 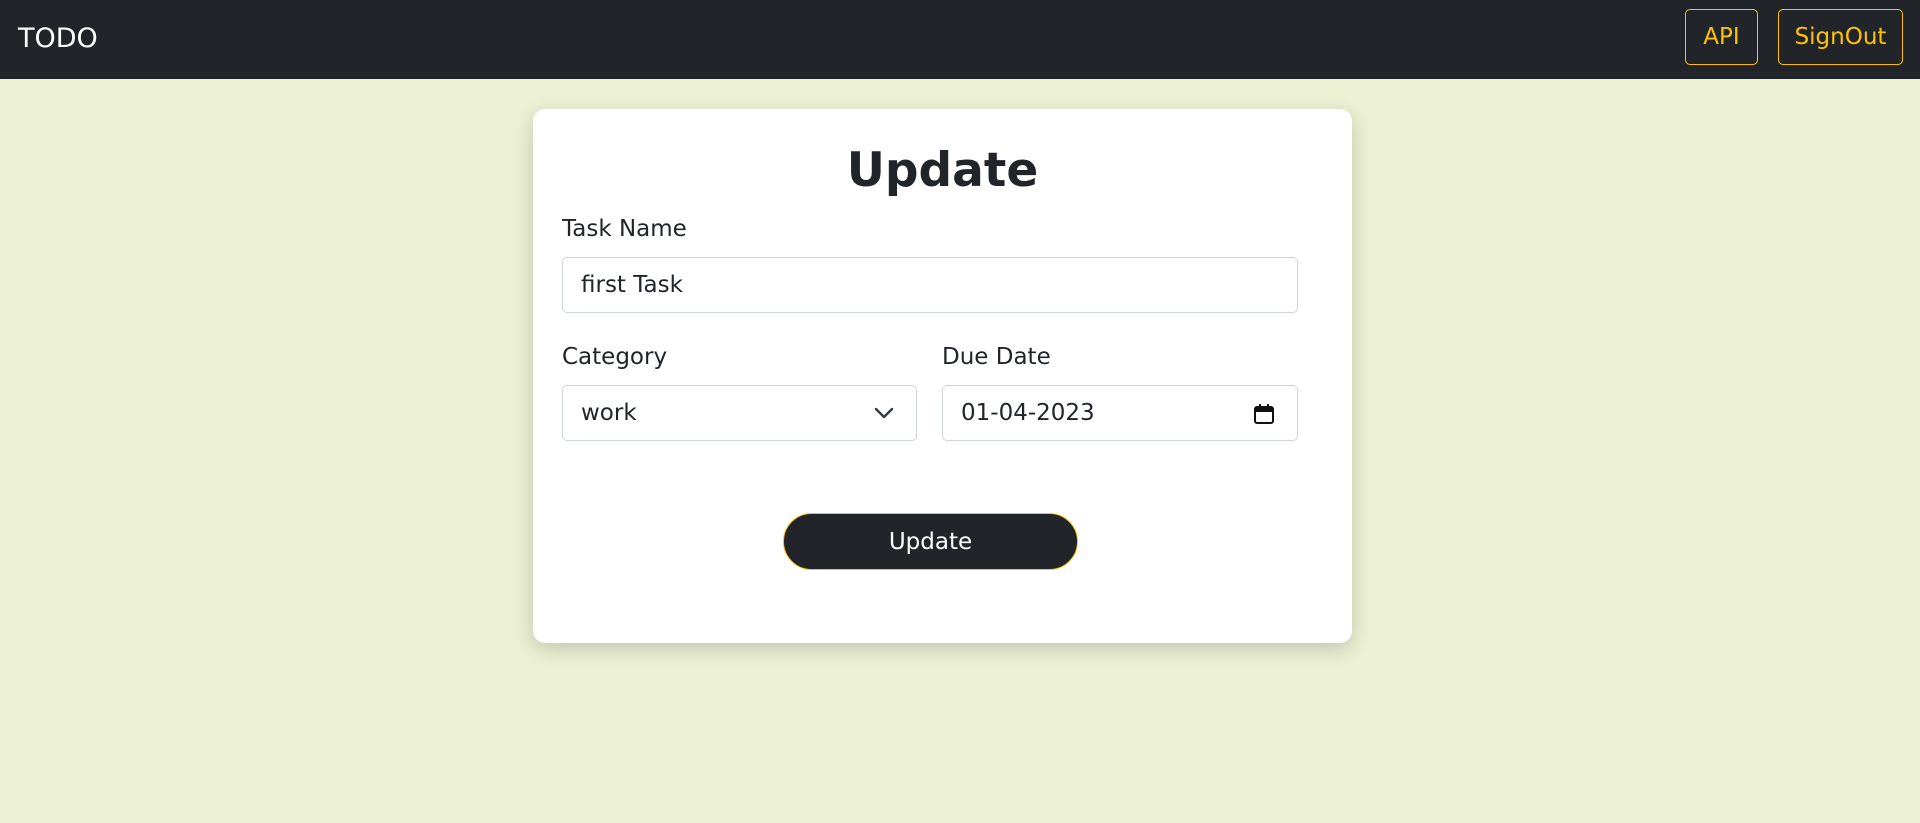 I want to click on signout-button: SignOut, so click(x=1840, y=37).